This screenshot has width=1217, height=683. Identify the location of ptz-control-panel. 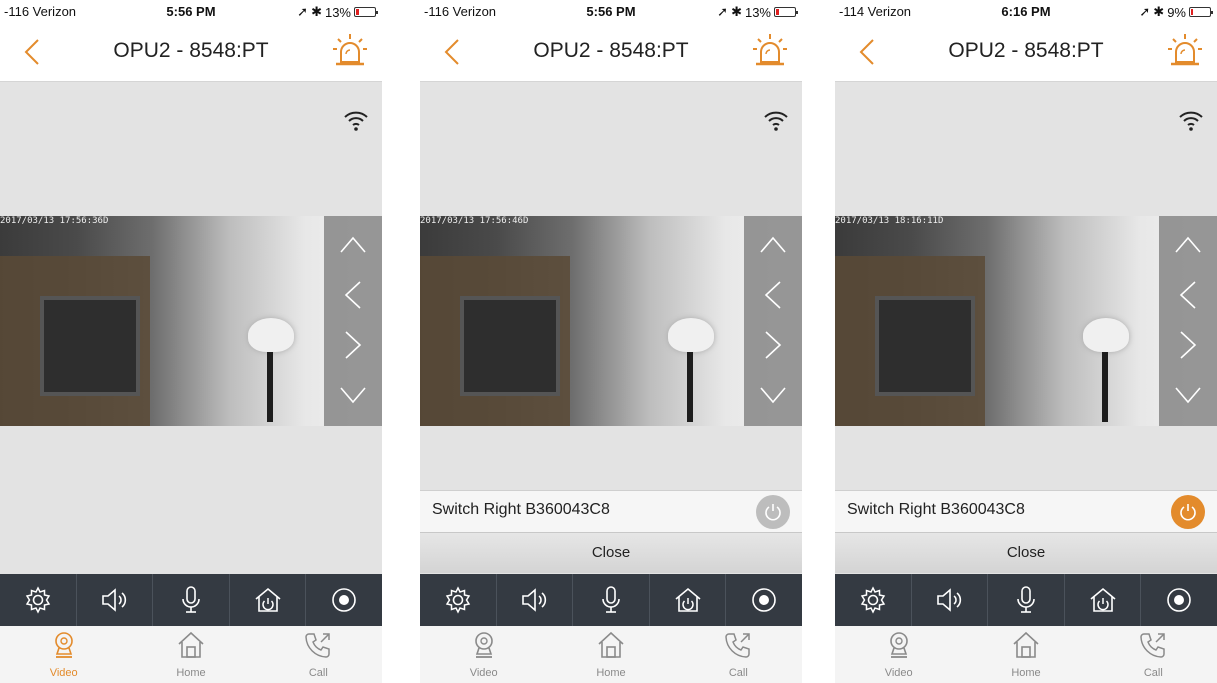
(773, 321).